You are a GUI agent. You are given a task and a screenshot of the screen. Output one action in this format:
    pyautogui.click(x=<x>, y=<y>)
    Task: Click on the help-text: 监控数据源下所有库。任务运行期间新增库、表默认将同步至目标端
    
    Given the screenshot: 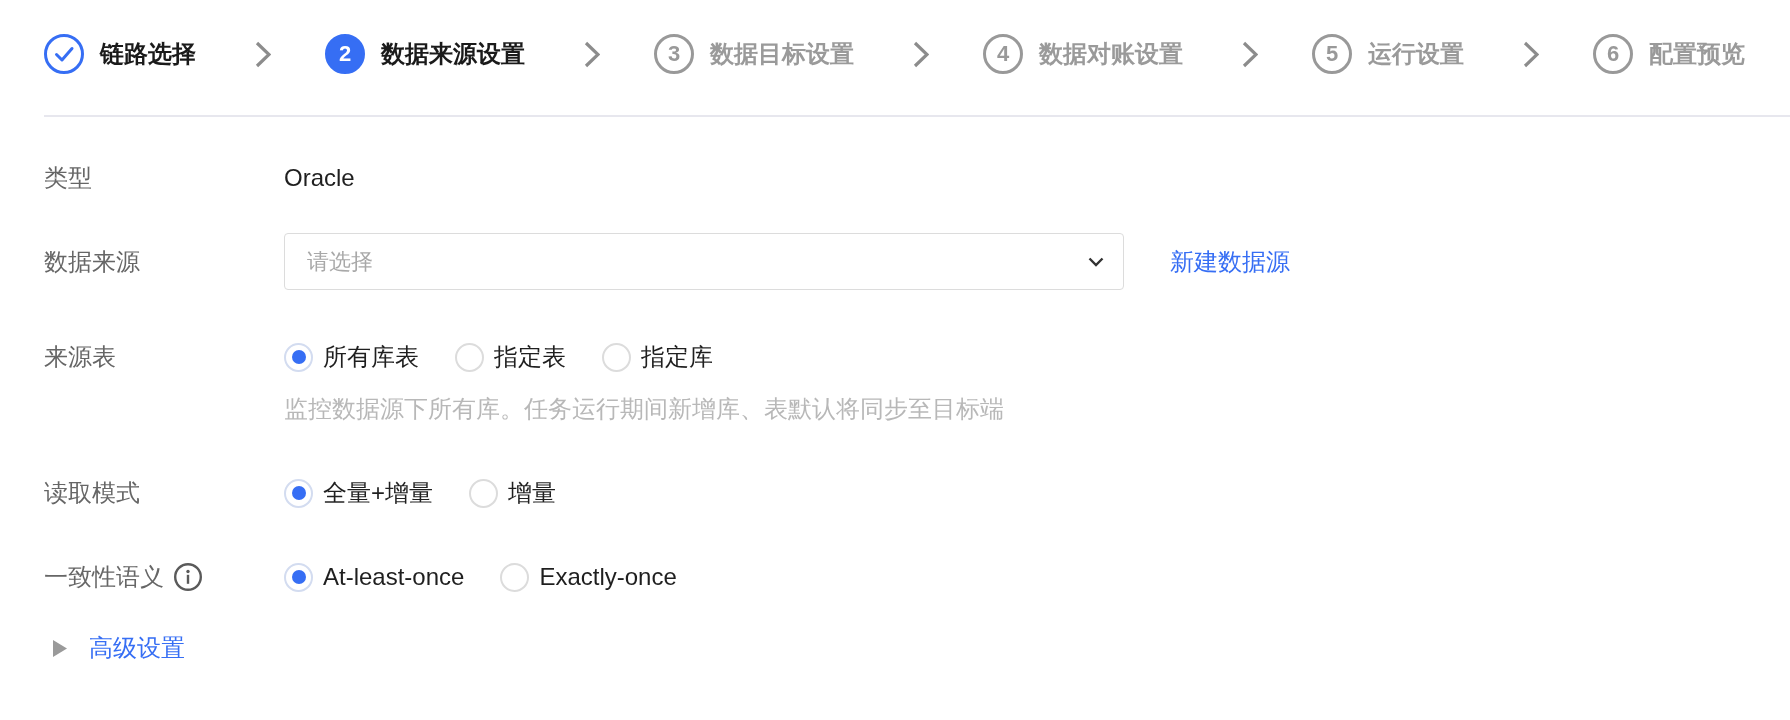 What is the action you would take?
    pyautogui.click(x=644, y=409)
    